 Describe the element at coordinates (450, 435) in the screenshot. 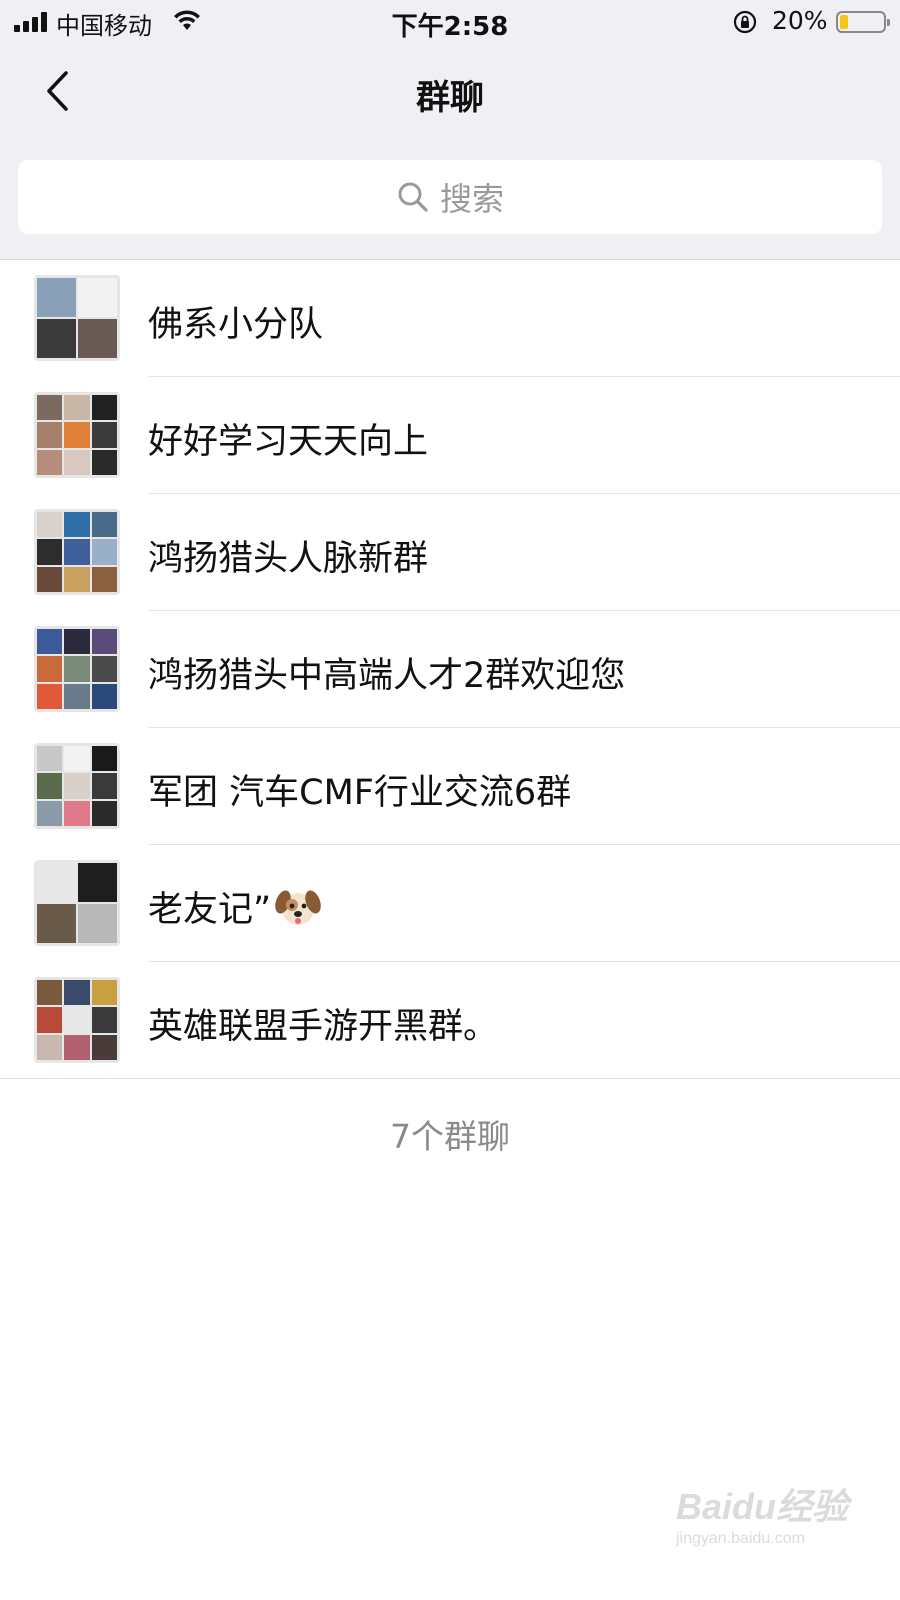

I see `group-chat-row: 好好学习天天向上` at that location.